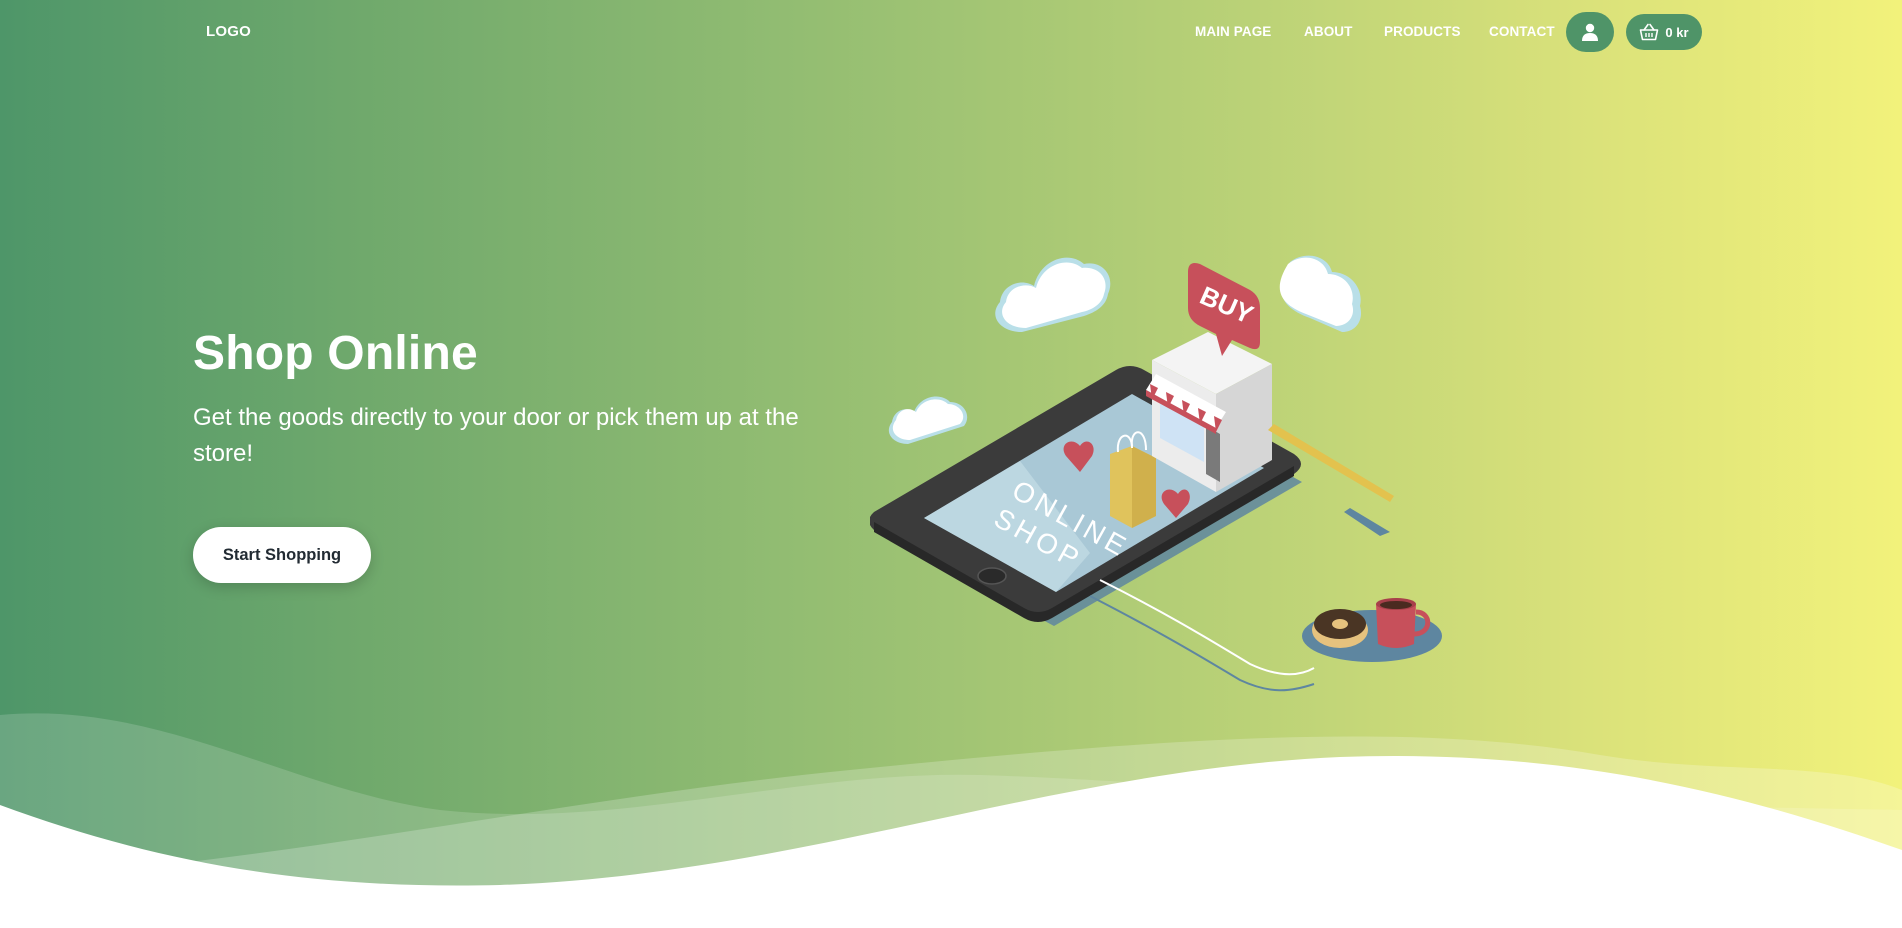  What do you see at coordinates (1522, 31) in the screenshot?
I see `nav-link-contact: CONTACT` at bounding box center [1522, 31].